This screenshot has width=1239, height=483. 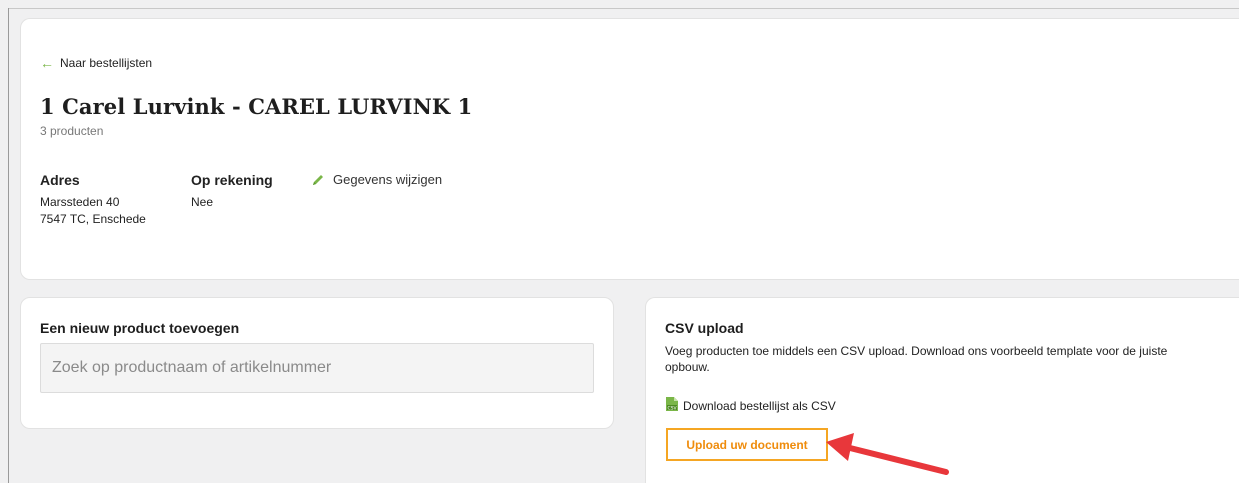 I want to click on product-count: 3 producten, so click(x=72, y=131).